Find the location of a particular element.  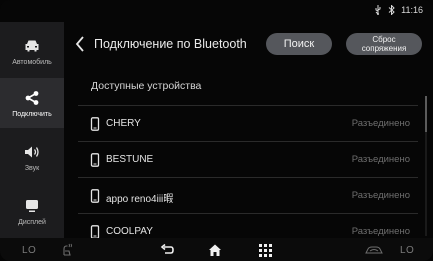

sidebar-item-label: Подключить is located at coordinates (32, 114).